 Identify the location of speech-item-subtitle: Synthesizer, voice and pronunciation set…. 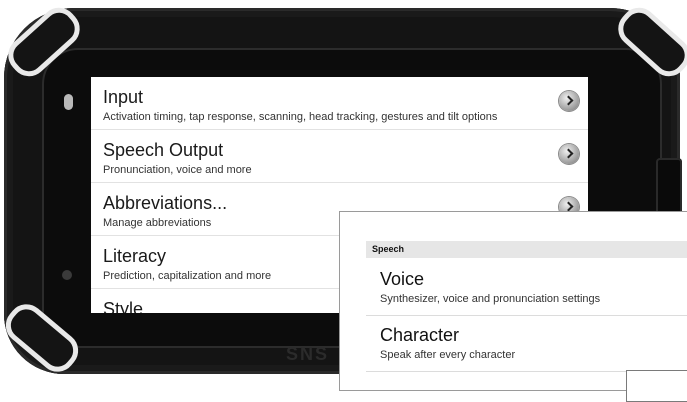
(490, 299).